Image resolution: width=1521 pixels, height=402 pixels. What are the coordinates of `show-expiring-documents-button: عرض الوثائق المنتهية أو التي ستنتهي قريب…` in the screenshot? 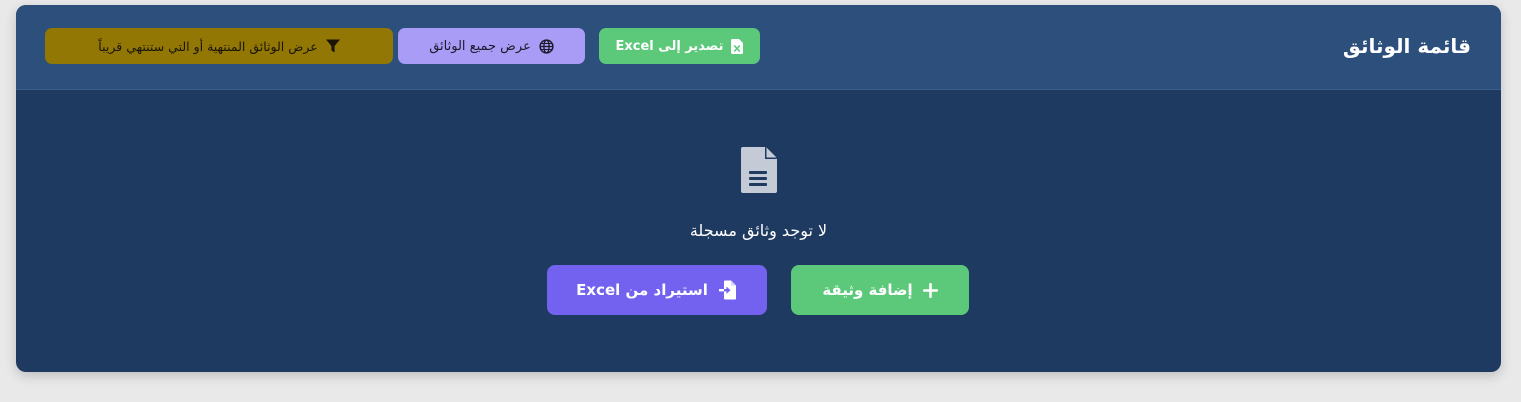 It's located at (219, 46).